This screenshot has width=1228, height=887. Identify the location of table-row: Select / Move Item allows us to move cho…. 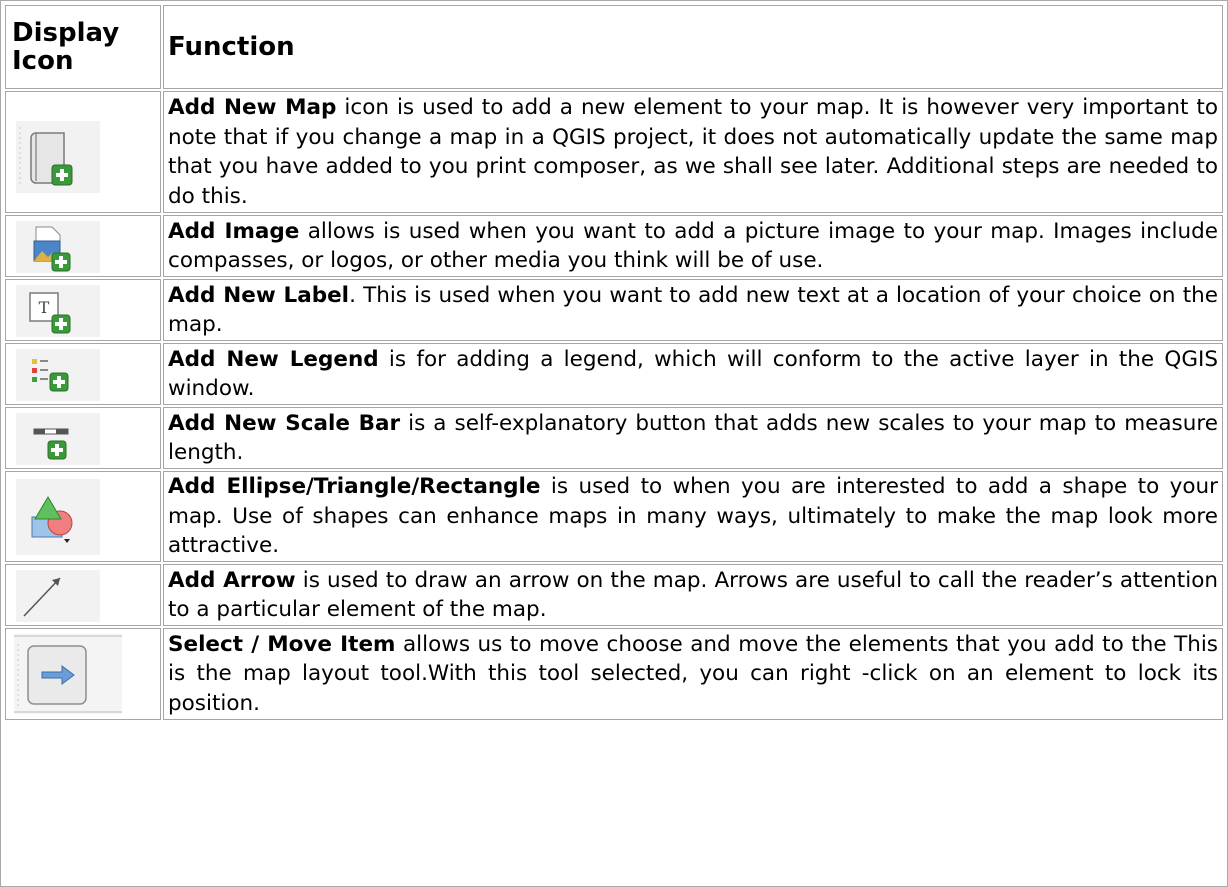
(614, 674).